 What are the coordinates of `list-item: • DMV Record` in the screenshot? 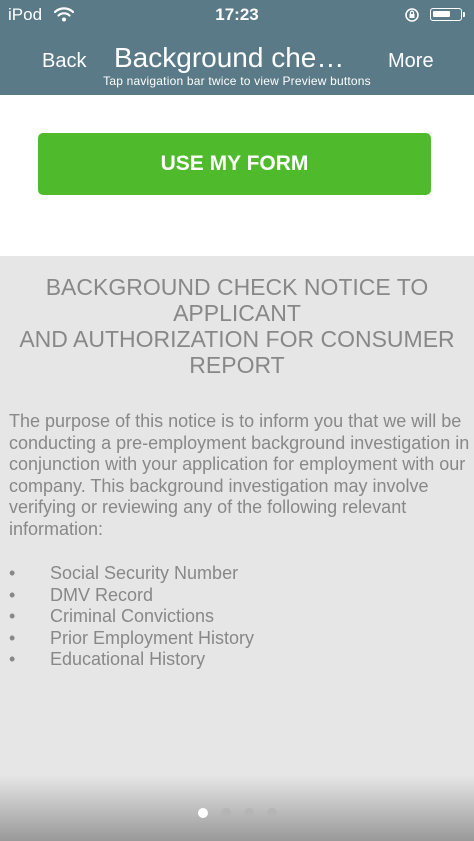 It's located at (131, 596).